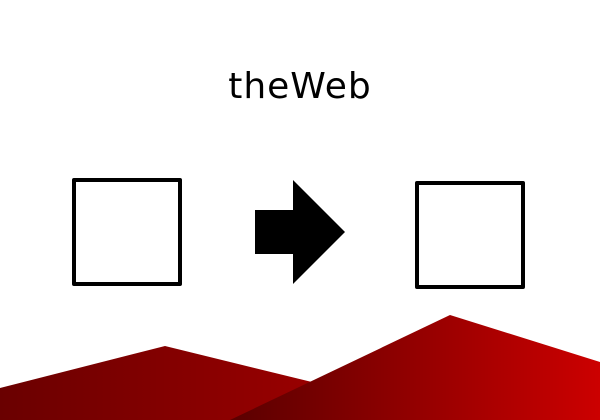 This screenshot has width=600, height=420. I want to click on page-title: theWeb, so click(300, 86).